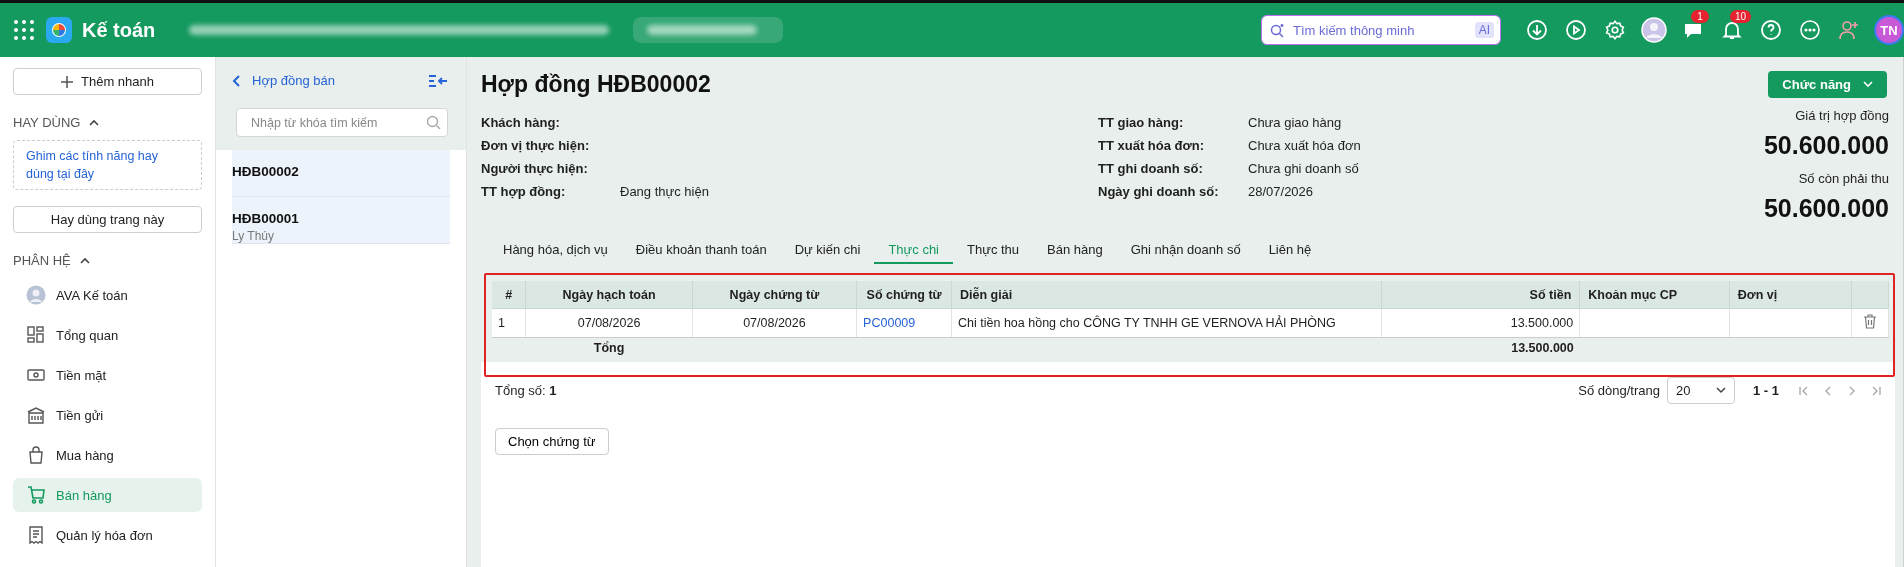 This screenshot has height=567, width=1904. What do you see at coordinates (535, 168) in the screenshot?
I see `field-label: Người thực hiện:` at bounding box center [535, 168].